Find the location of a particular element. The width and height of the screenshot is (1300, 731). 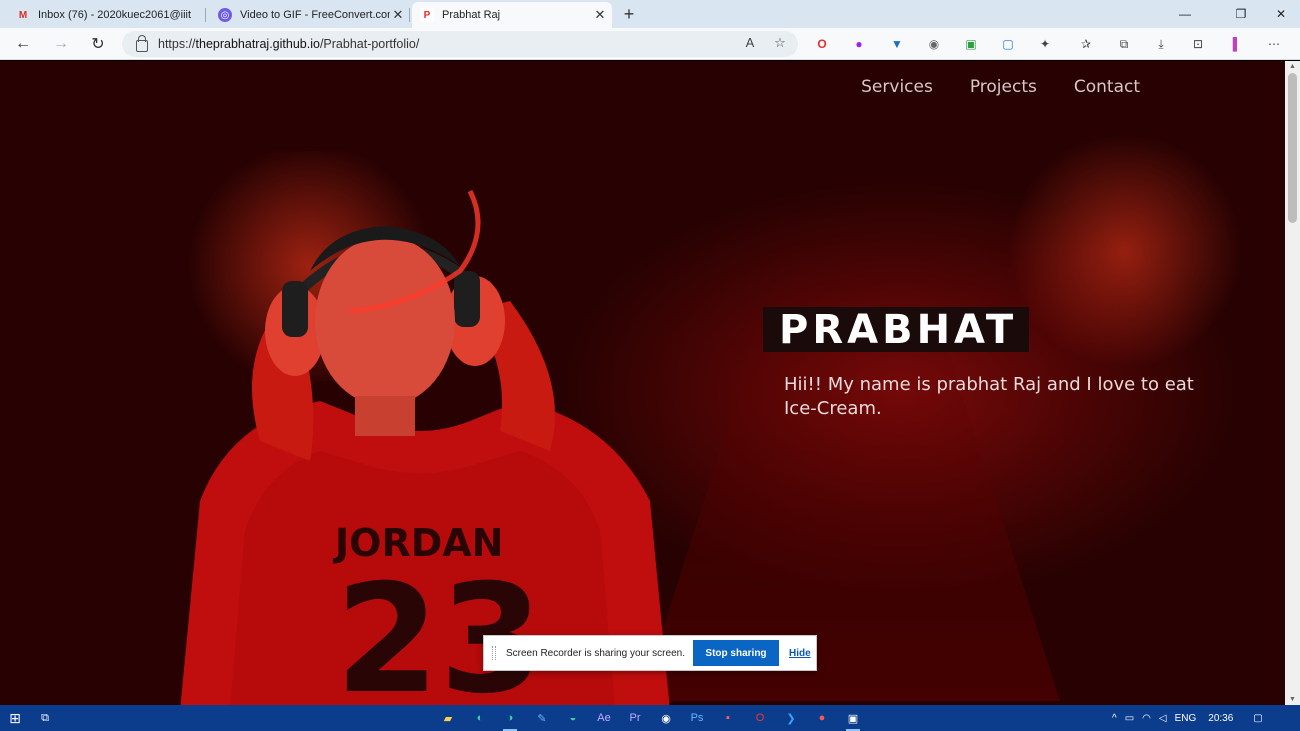

nav-link-services: Services is located at coordinates (897, 87).